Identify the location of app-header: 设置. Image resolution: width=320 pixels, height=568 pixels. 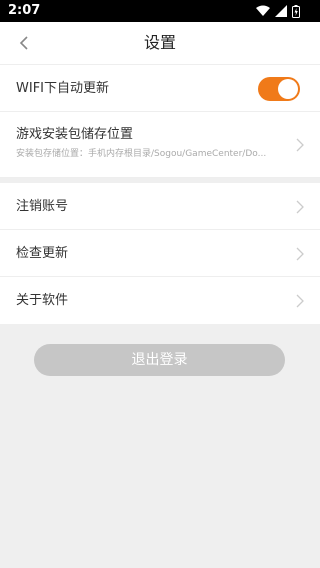
(160, 43).